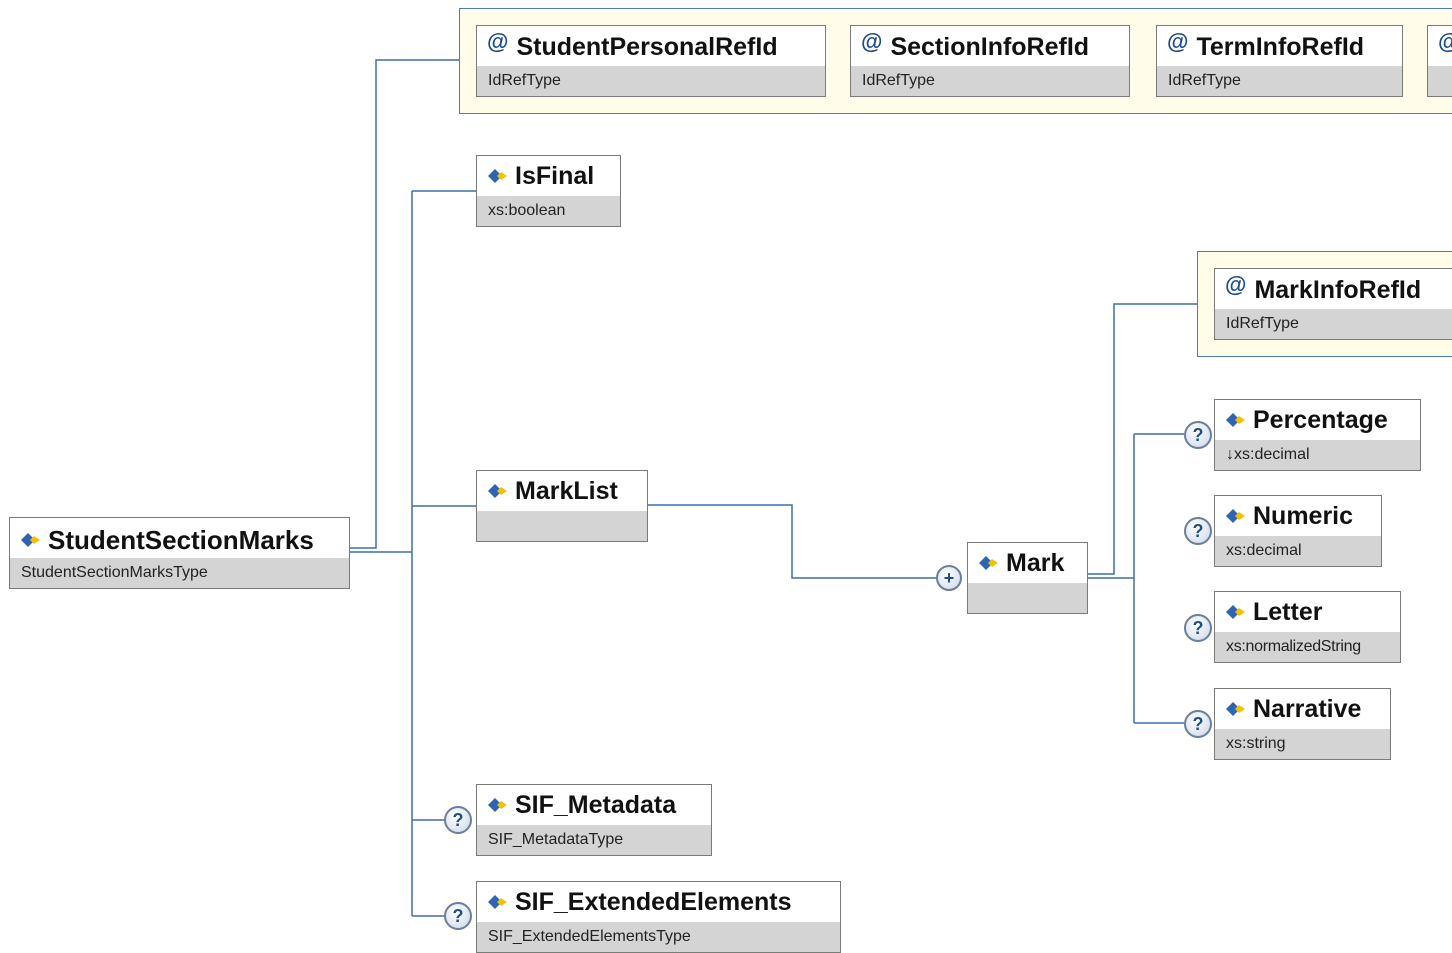 The image size is (1452, 953). I want to click on element-node-mark: Mark, so click(1027, 578).